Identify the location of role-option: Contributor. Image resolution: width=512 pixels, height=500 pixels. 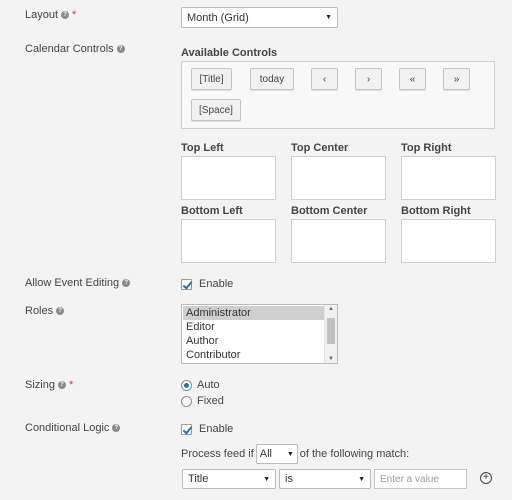
(253, 355).